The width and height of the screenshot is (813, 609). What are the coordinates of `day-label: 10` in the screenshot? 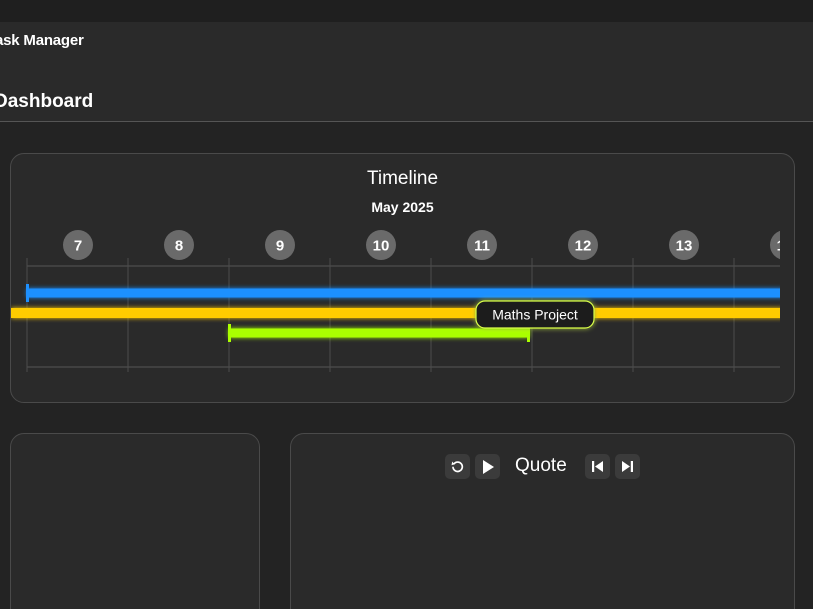 It's located at (381, 246).